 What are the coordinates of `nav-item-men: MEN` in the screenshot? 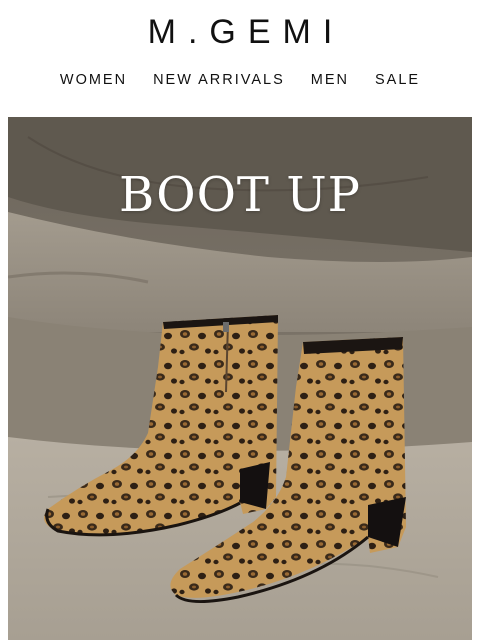 It's located at (330, 80).